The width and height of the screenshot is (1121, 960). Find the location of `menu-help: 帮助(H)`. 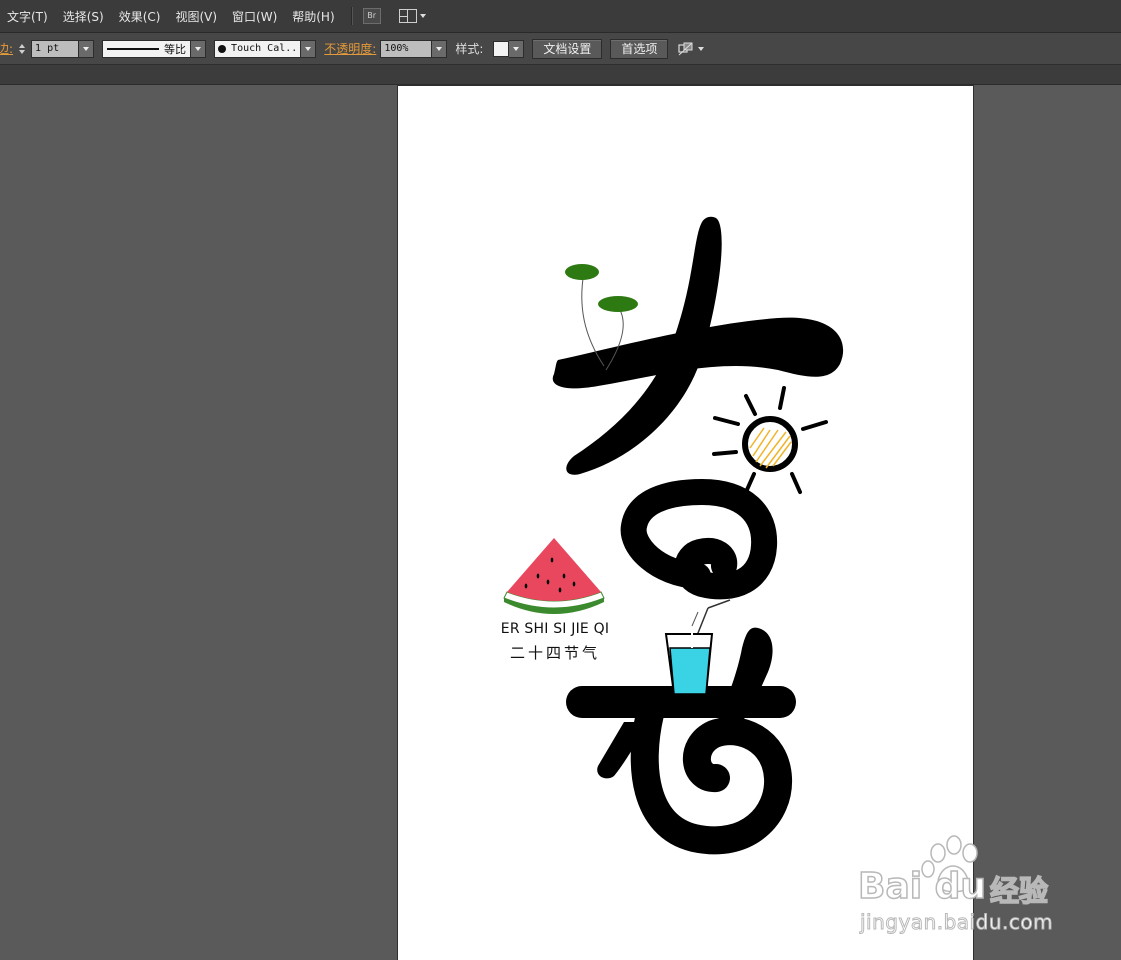

menu-help: 帮助(H) is located at coordinates (313, 16).